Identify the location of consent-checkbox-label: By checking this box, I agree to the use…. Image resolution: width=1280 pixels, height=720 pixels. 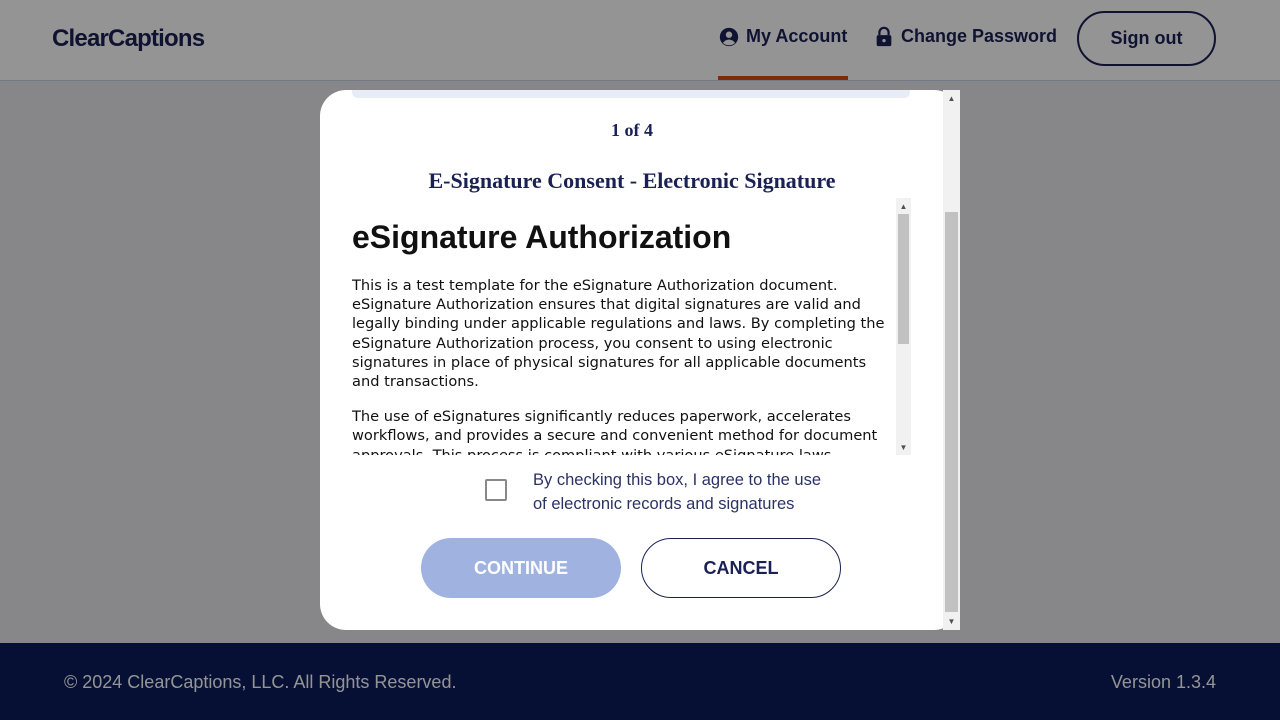
(683, 492).